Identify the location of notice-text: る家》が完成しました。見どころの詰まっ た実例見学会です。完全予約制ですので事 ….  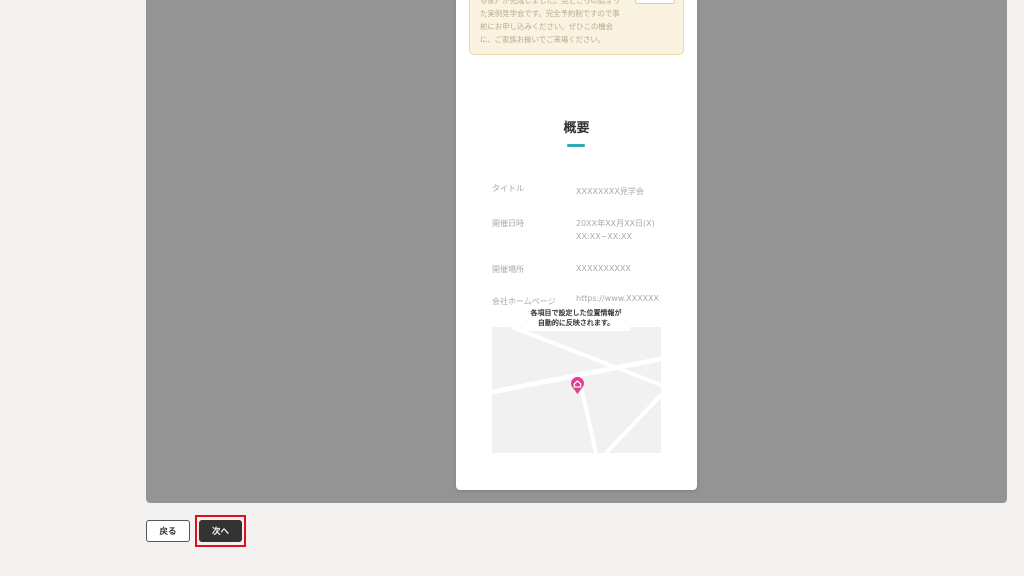
(550, 22).